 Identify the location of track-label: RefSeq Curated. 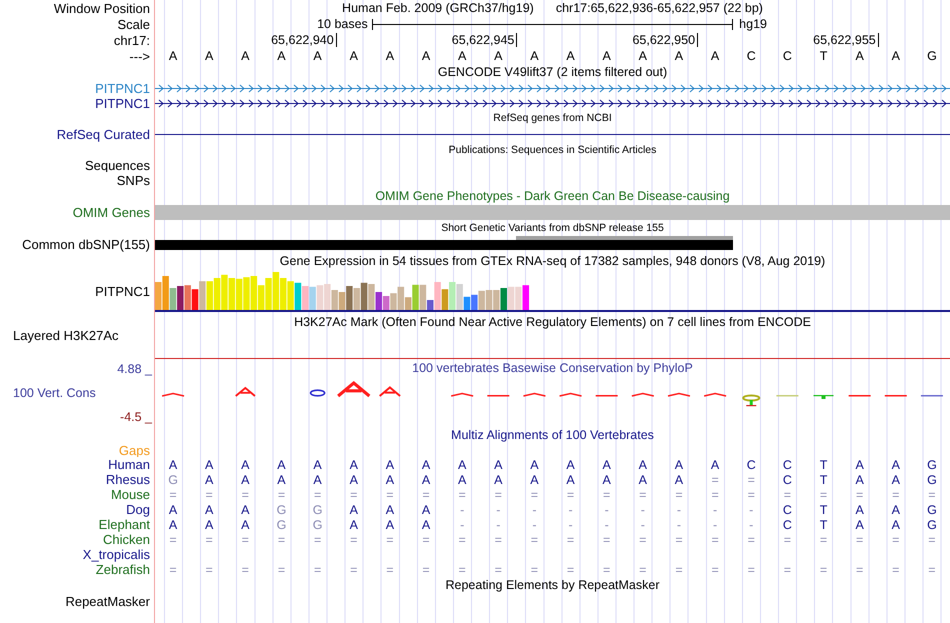
(103, 134).